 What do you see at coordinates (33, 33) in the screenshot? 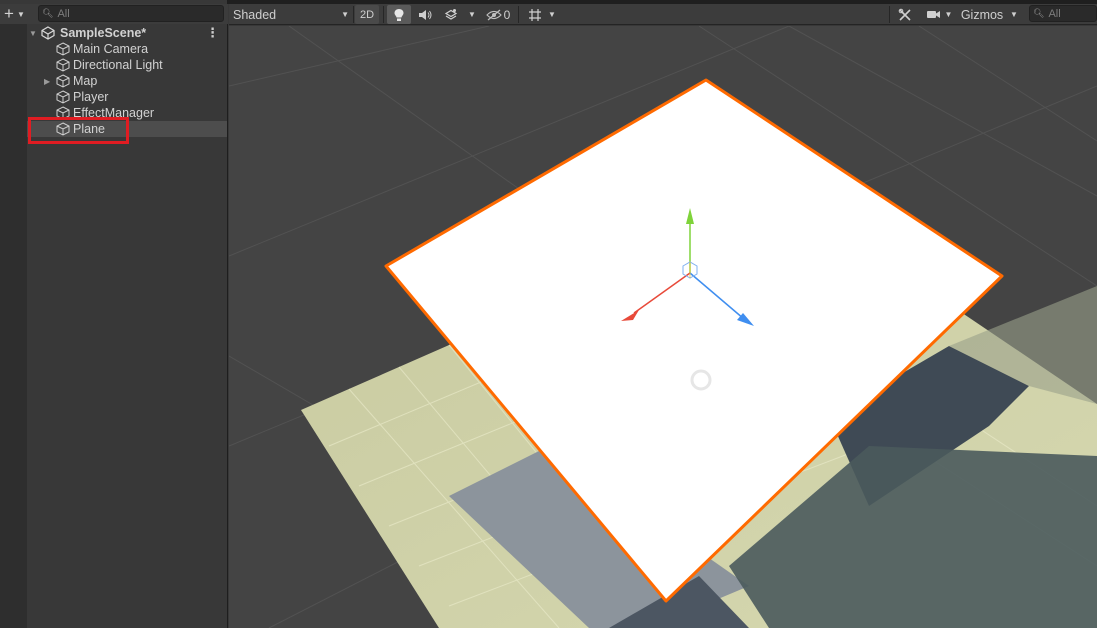
I see `expand-arrow-icon: ▼` at bounding box center [33, 33].